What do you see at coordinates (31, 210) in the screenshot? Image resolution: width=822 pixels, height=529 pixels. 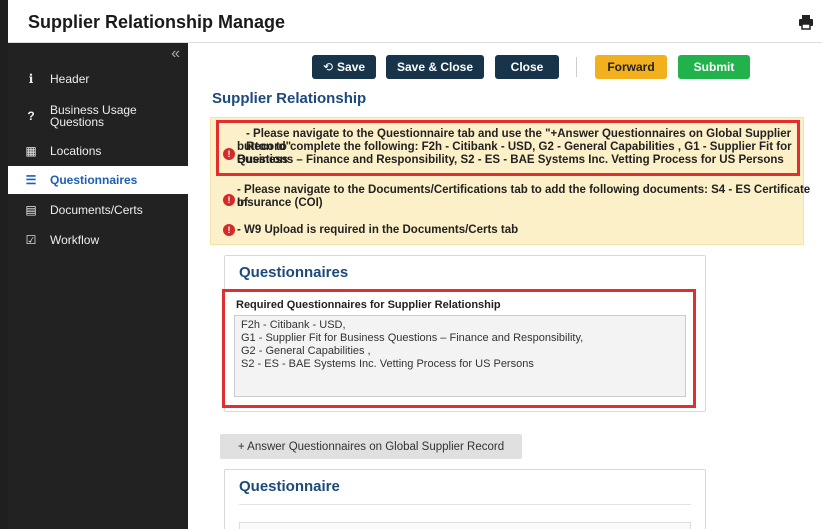 I see `document-icon: ▤` at bounding box center [31, 210].